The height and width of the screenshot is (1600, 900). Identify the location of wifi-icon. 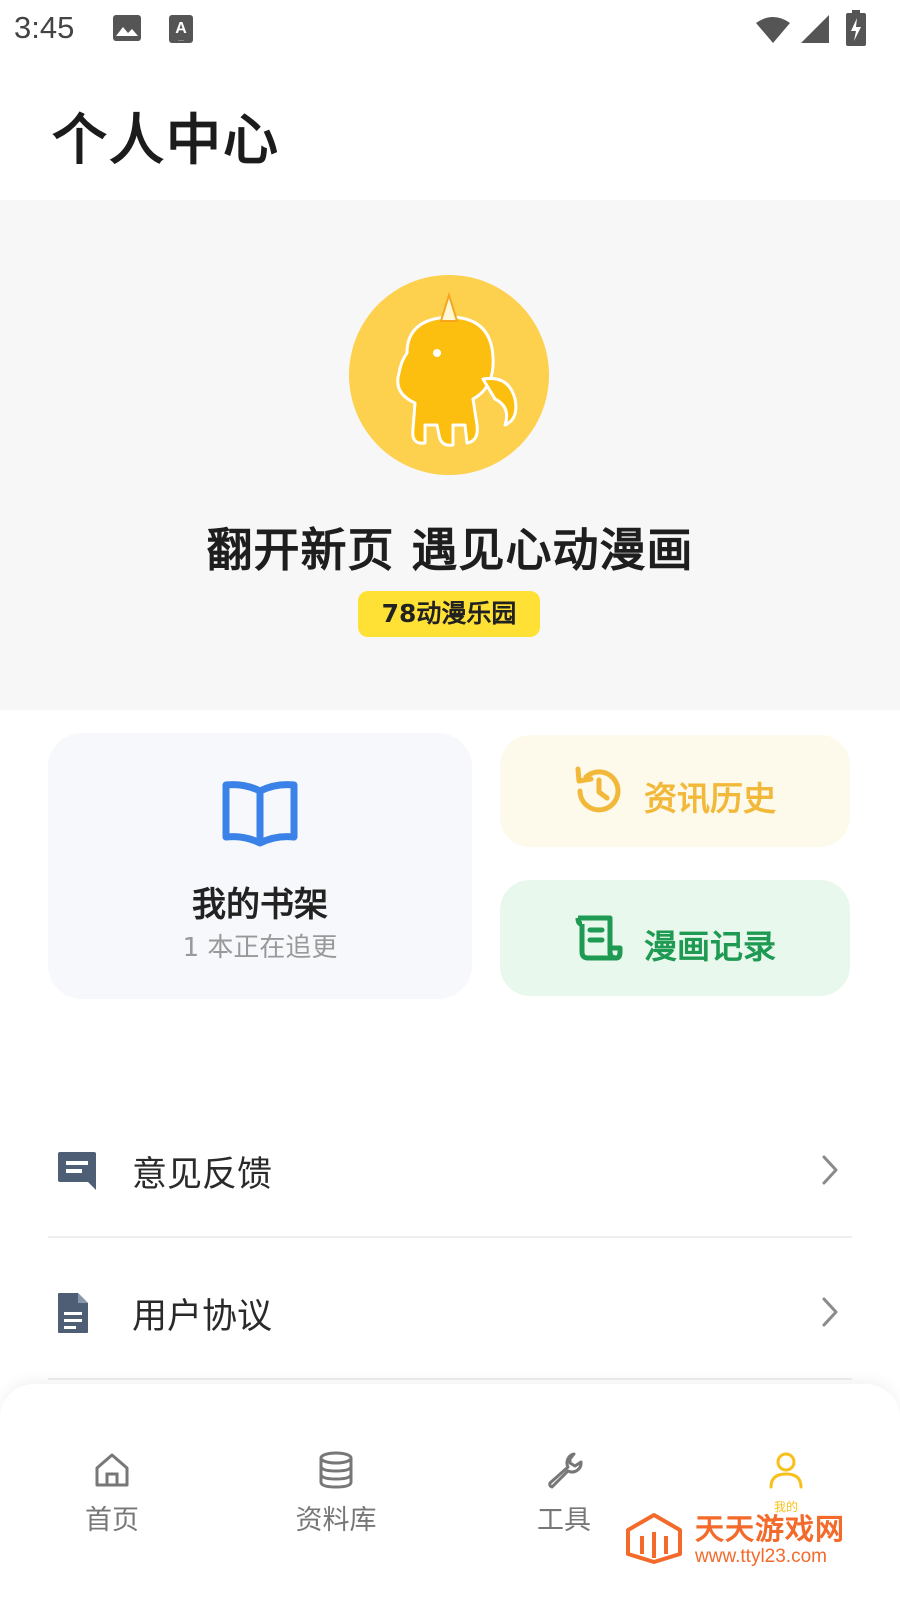
(773, 30).